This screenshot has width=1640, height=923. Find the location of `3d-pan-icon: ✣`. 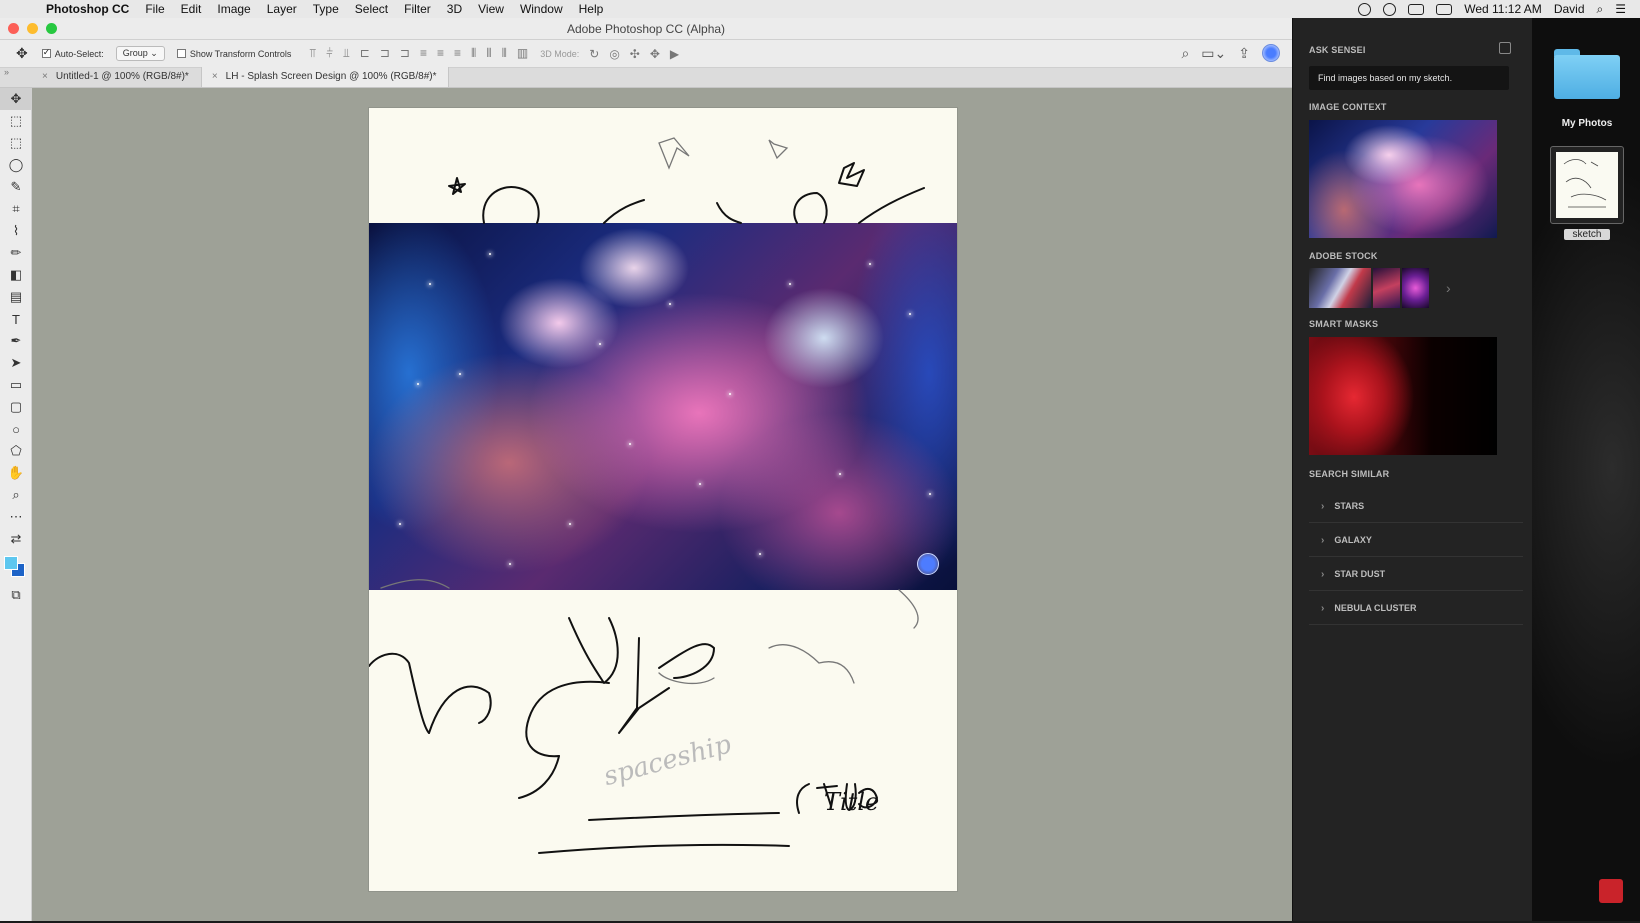

3d-pan-icon: ✣ is located at coordinates (635, 54).